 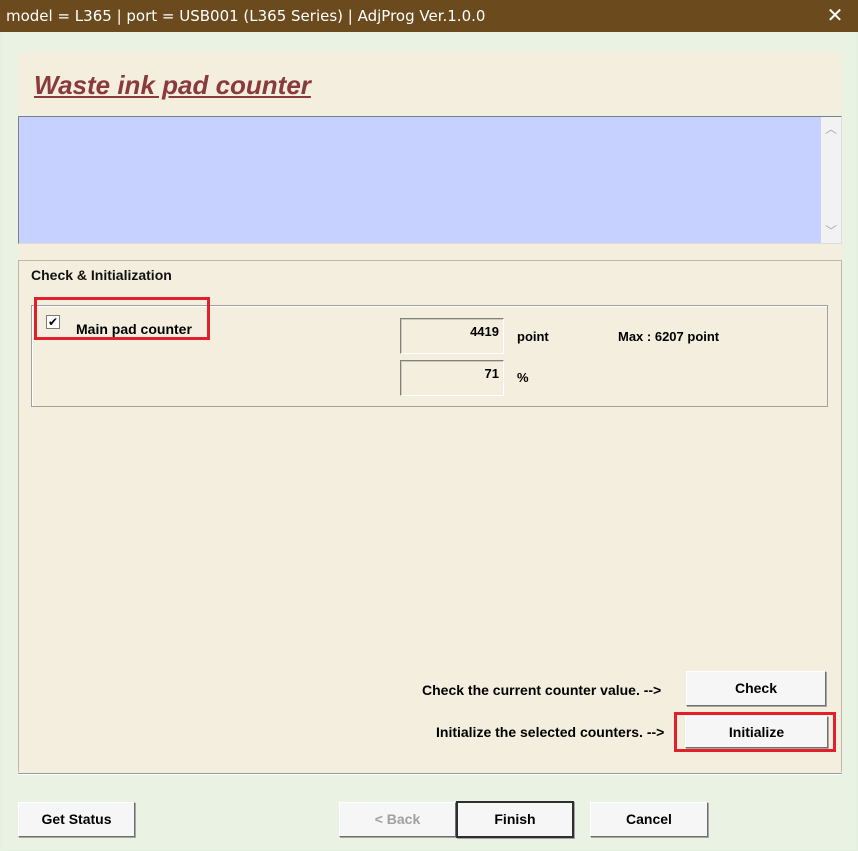 I want to click on checkbox-highlight-box, so click(x=122, y=318).